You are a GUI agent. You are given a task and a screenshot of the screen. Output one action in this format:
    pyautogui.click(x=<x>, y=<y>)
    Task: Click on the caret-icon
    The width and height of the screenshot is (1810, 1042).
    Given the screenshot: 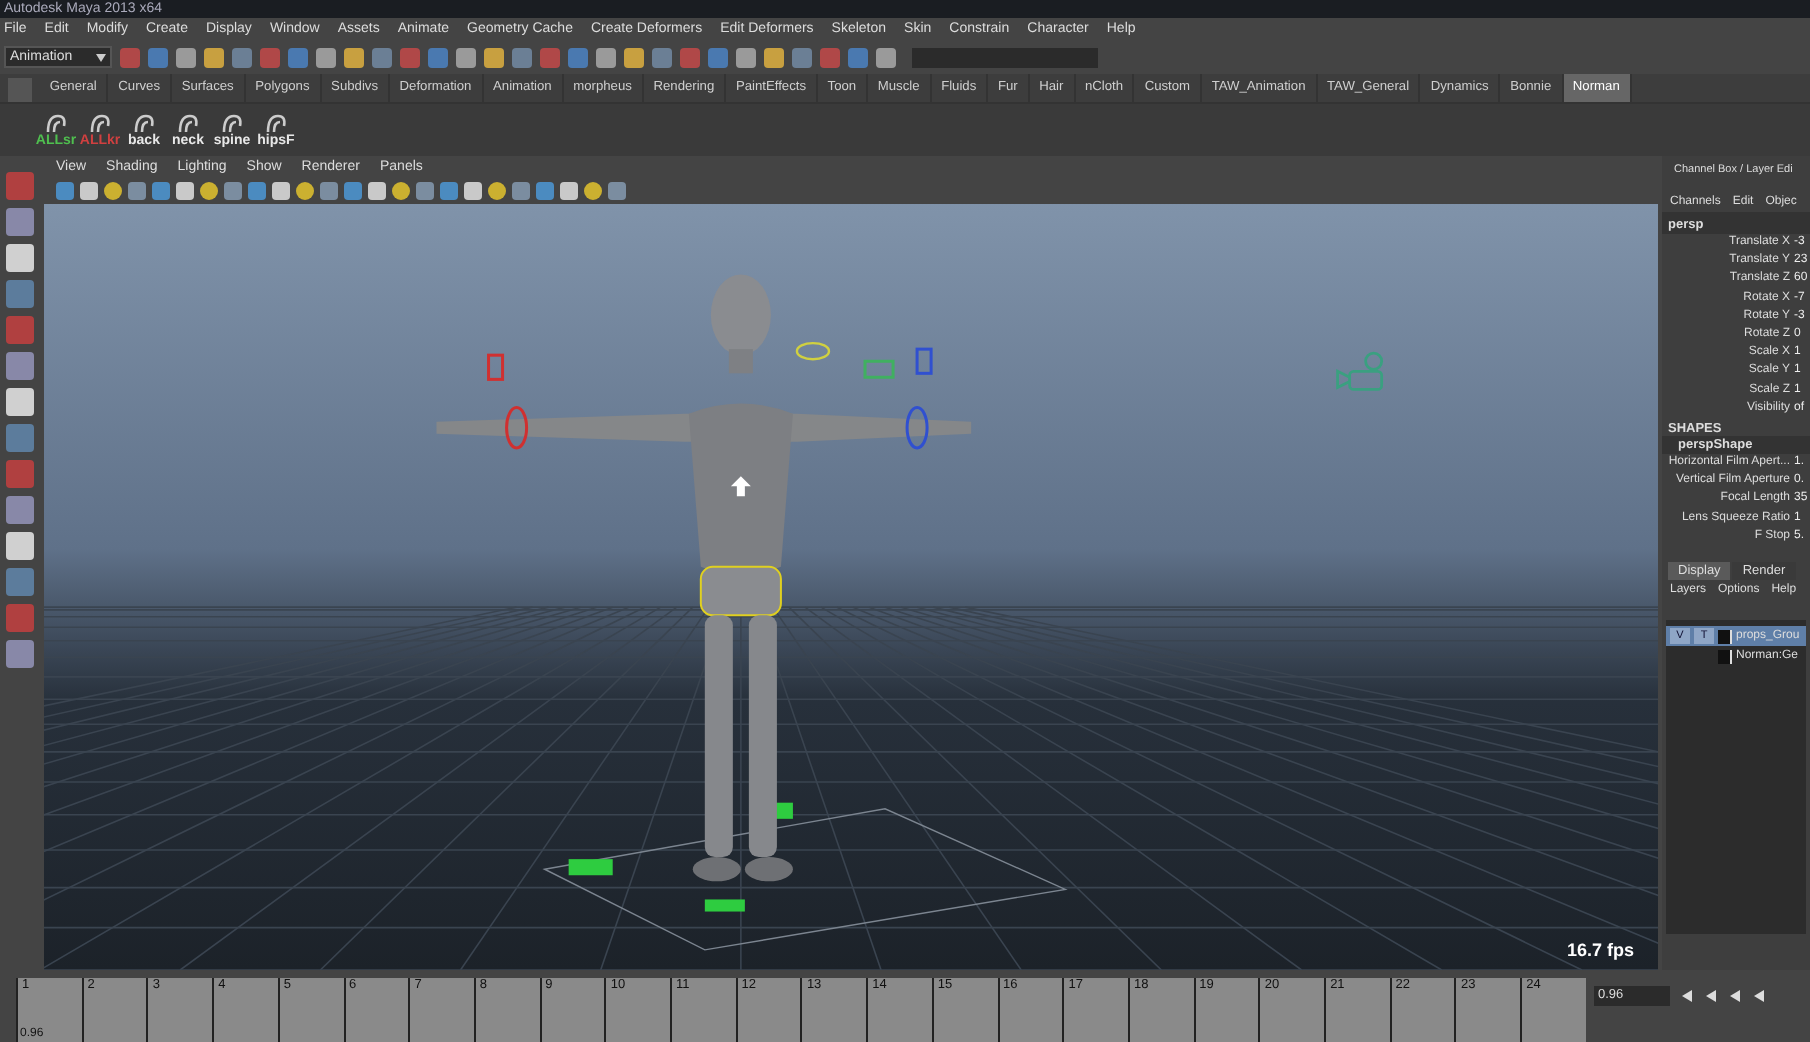 What is the action you would take?
    pyautogui.click(x=101, y=57)
    